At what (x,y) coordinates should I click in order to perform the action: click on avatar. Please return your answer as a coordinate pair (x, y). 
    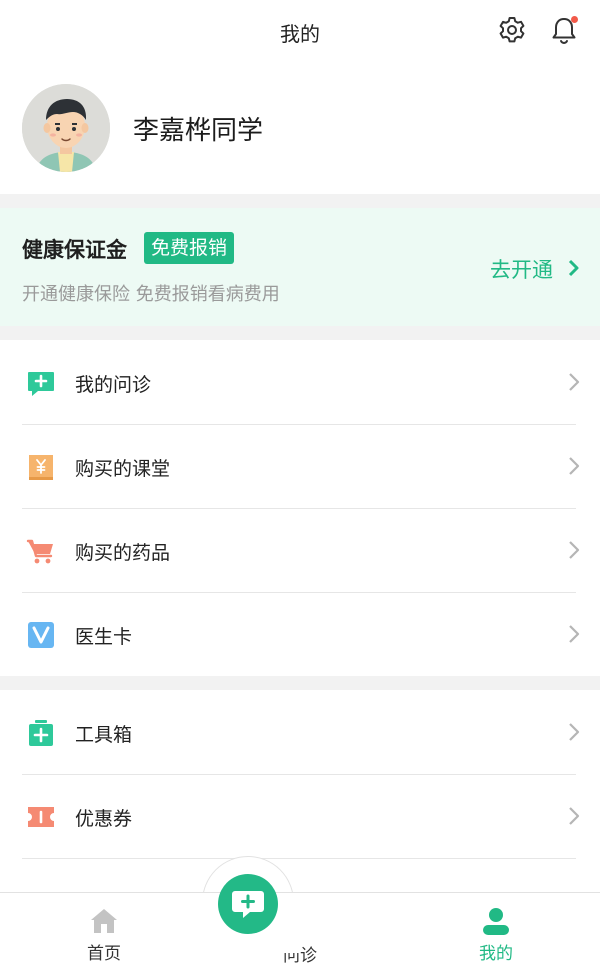
    Looking at the image, I should click on (66, 128).